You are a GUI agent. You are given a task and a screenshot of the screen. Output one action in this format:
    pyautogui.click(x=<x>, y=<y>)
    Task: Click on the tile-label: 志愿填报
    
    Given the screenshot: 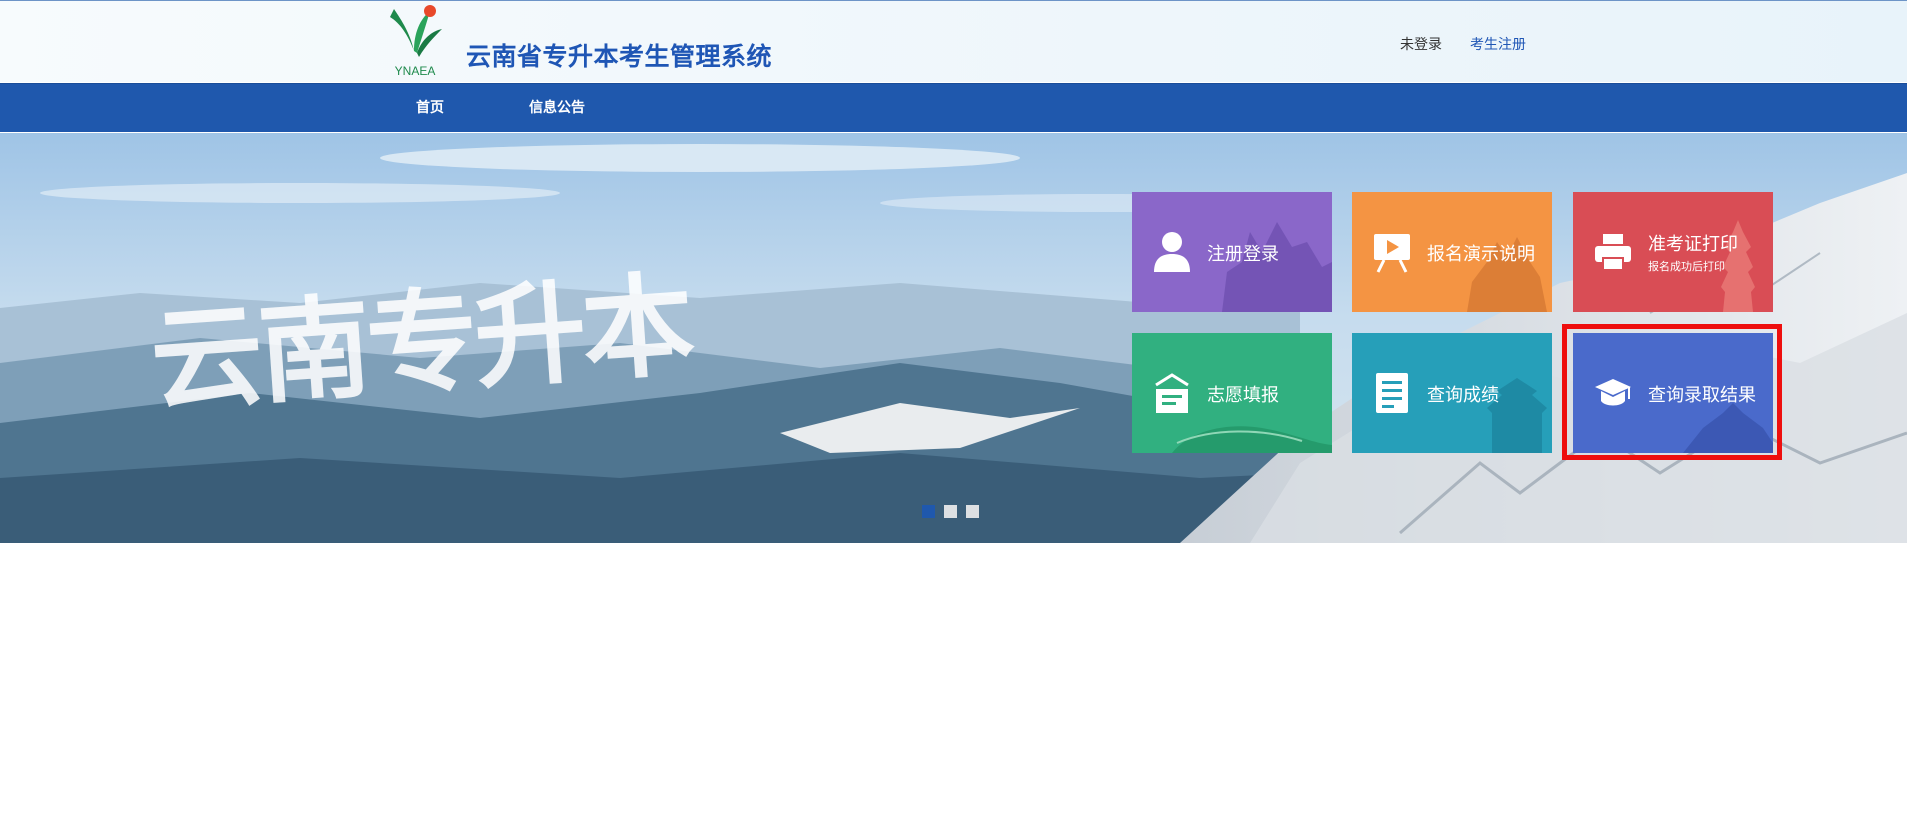 What is the action you would take?
    pyautogui.click(x=1243, y=395)
    